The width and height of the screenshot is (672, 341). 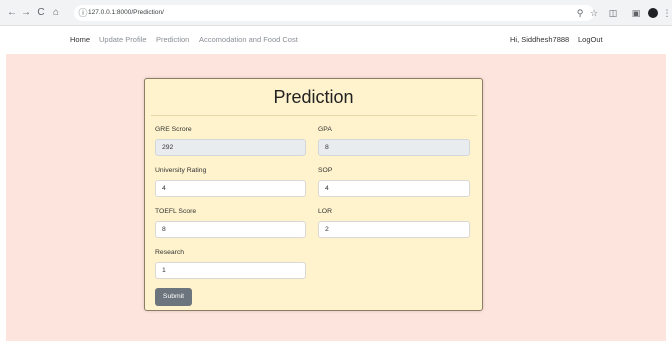 What do you see at coordinates (653, 13) in the screenshot?
I see `profile-avatar-icon` at bounding box center [653, 13].